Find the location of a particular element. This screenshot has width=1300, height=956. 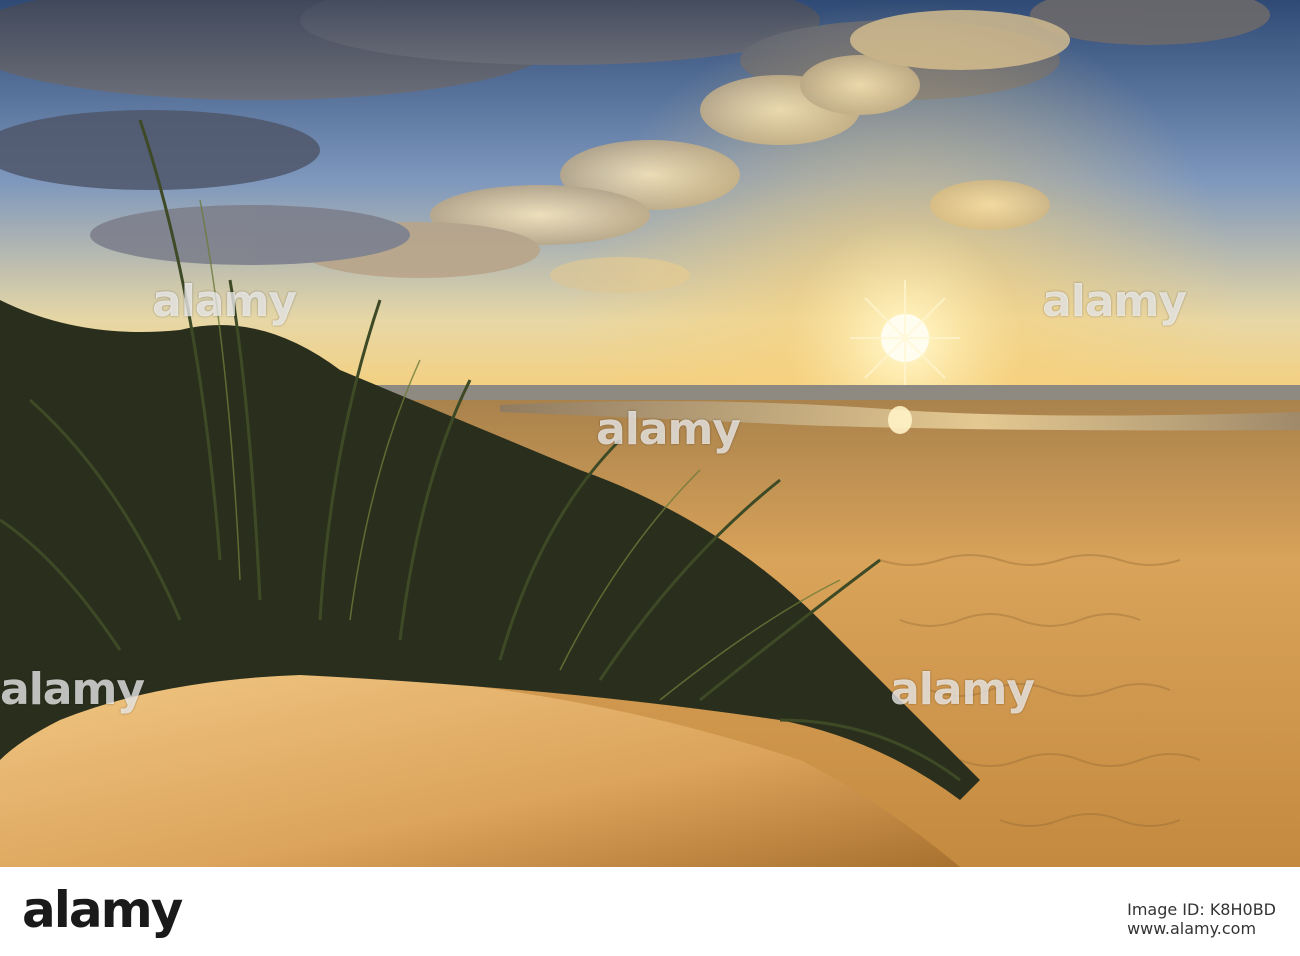

footer-bar: alamy Image ID: K8H0BD www.alamy.com is located at coordinates (650, 911).